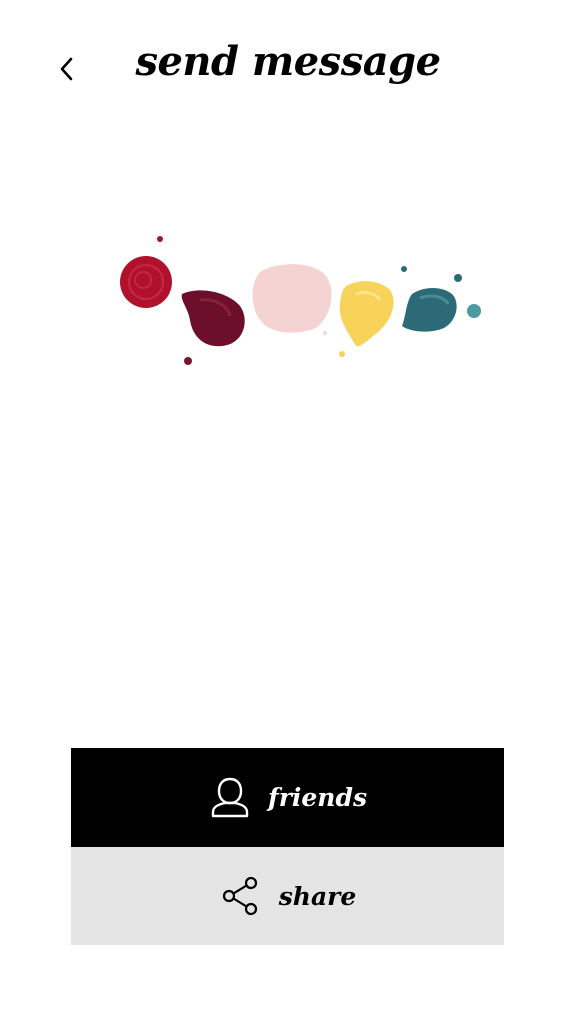  What do you see at coordinates (241, 896) in the screenshot?
I see `share-icon` at bounding box center [241, 896].